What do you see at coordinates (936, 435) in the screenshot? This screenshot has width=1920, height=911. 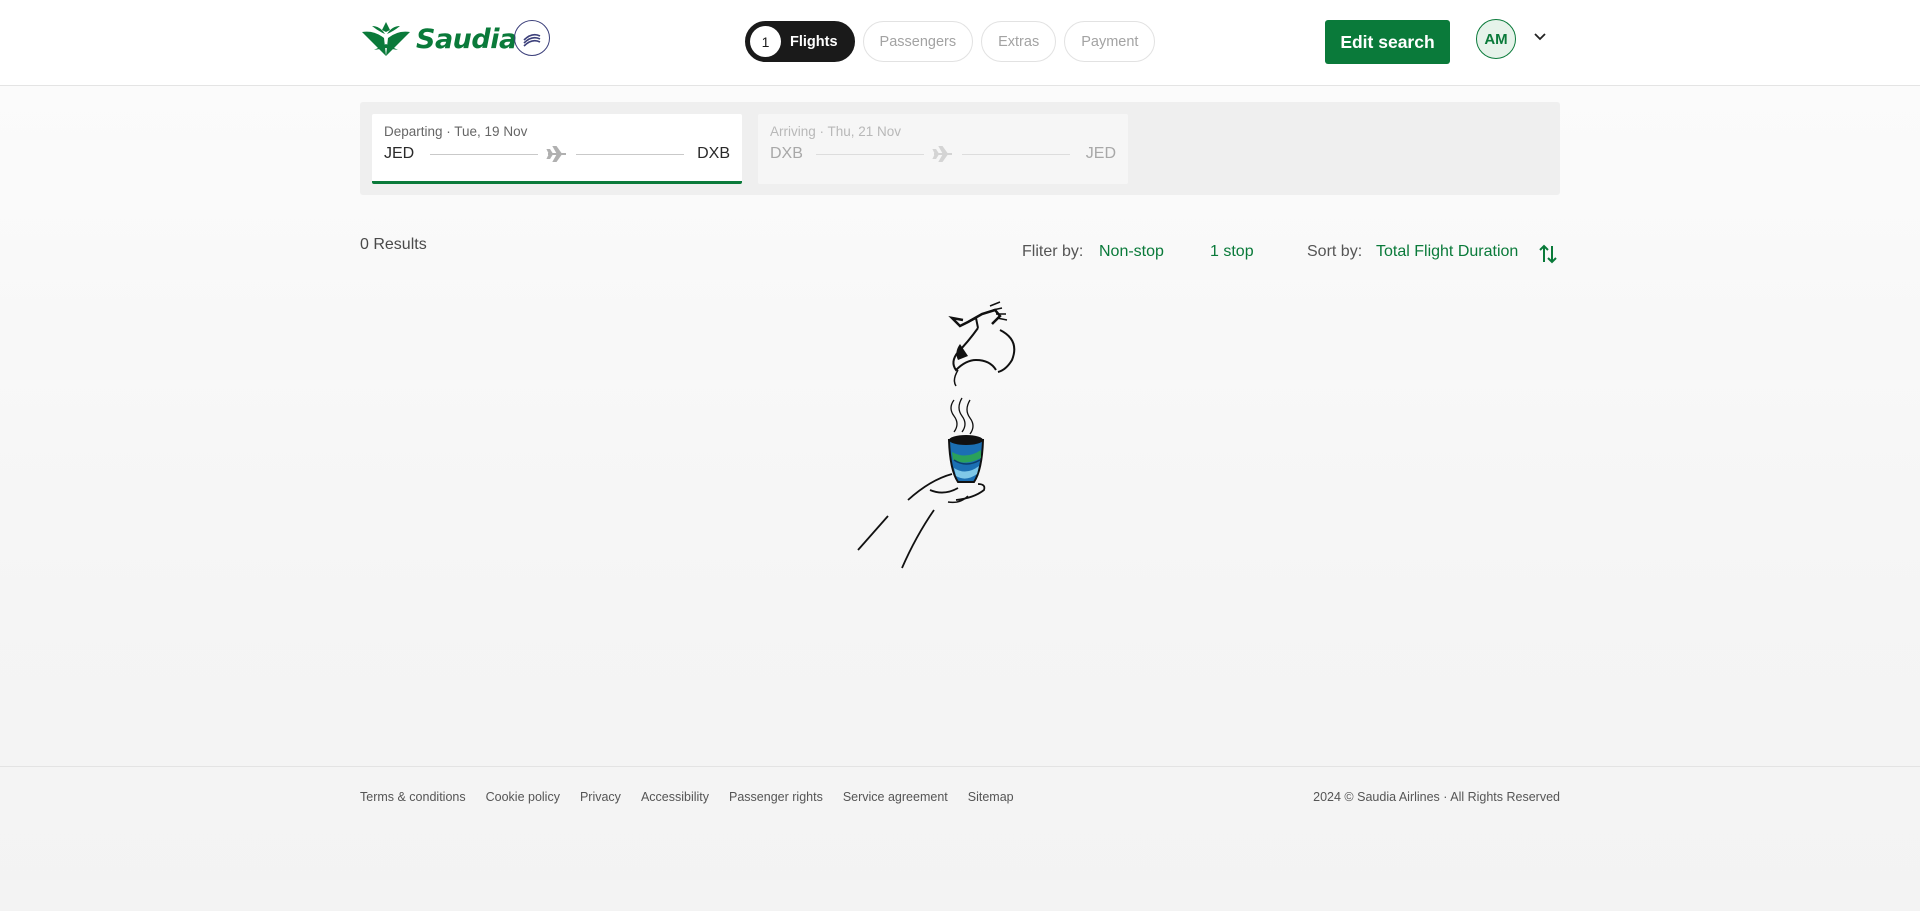 I see `coffee-illustration` at bounding box center [936, 435].